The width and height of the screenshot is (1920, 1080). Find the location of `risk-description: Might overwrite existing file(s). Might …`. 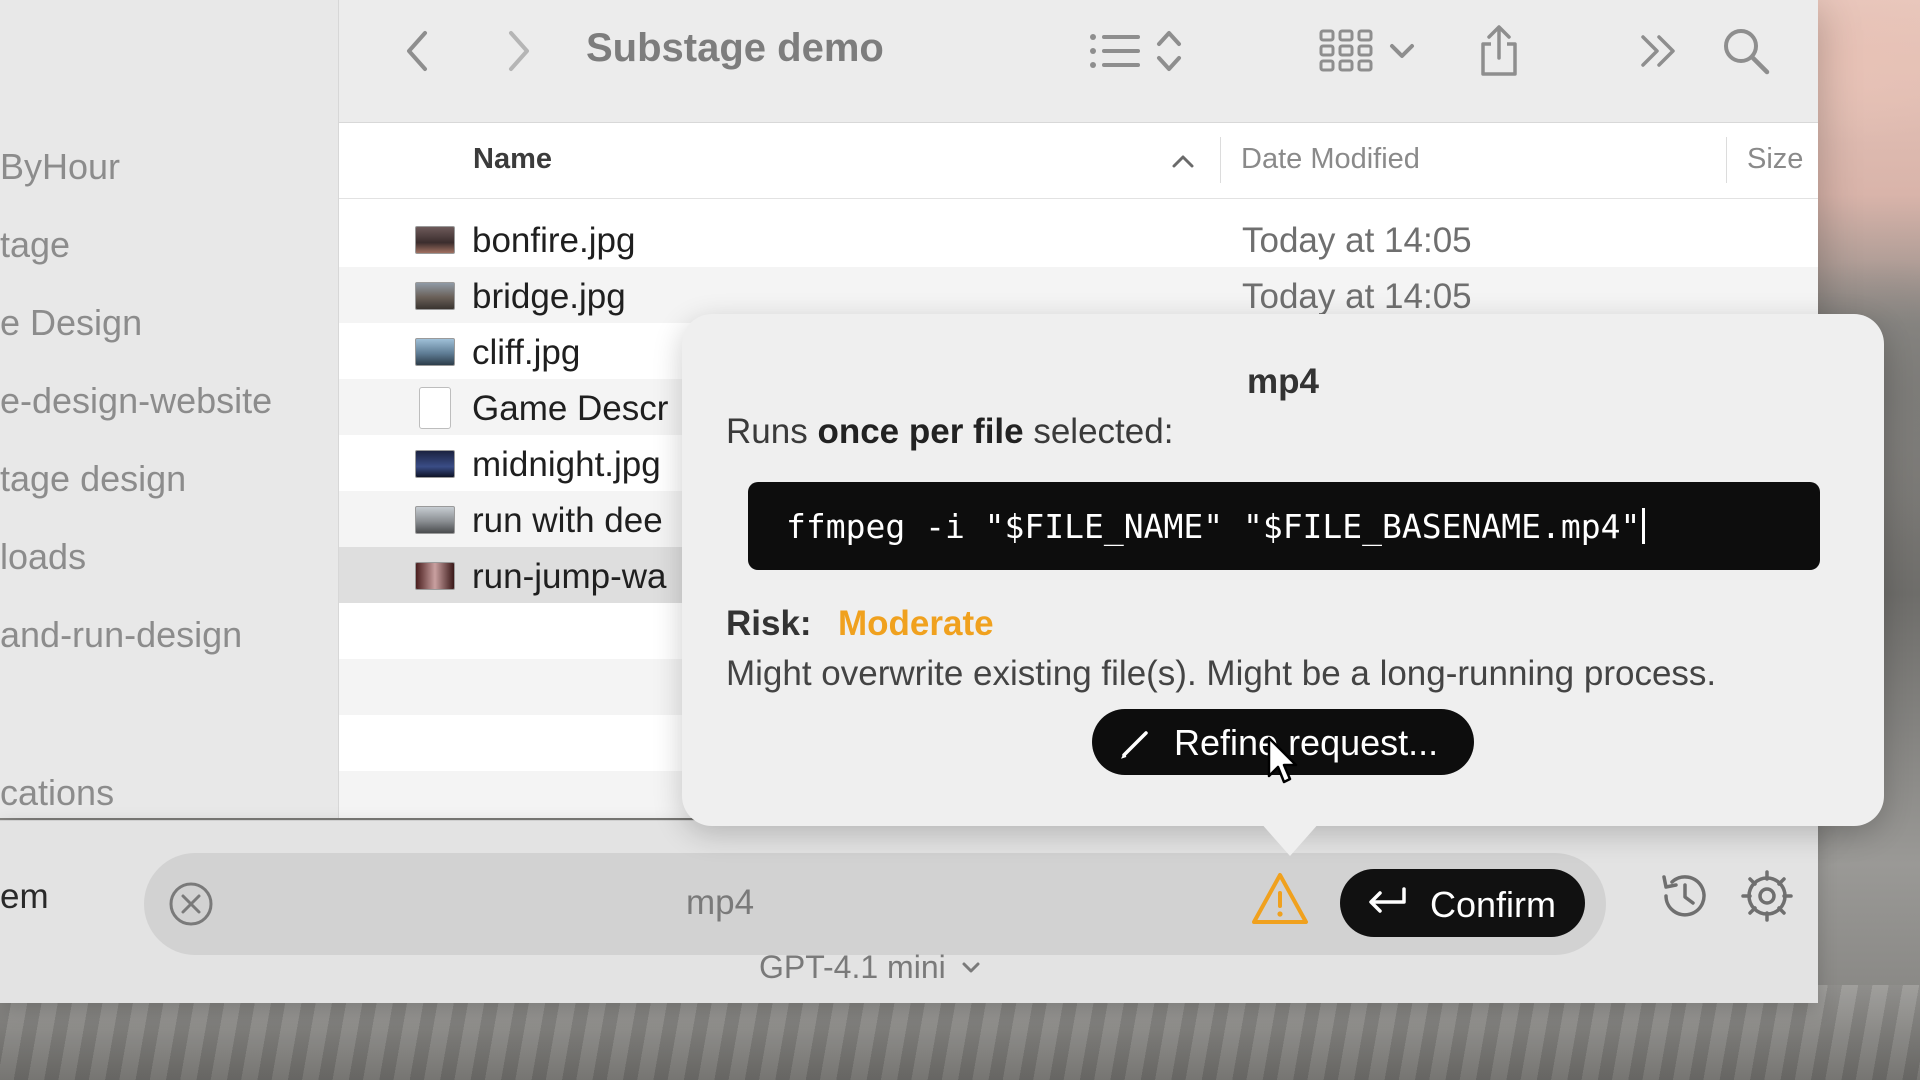

risk-description: Might overwrite existing file(s). Might … is located at coordinates (1221, 673).